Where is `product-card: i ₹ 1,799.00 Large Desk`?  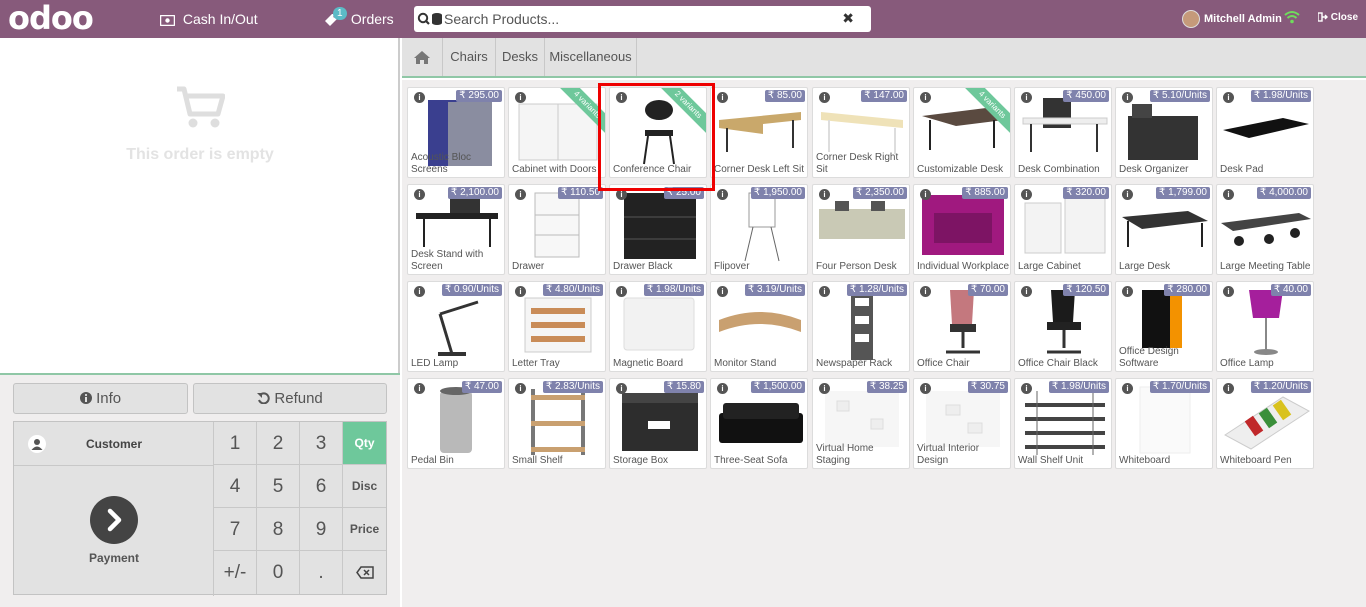
product-card: i ₹ 1,799.00 Large Desk is located at coordinates (1164, 229).